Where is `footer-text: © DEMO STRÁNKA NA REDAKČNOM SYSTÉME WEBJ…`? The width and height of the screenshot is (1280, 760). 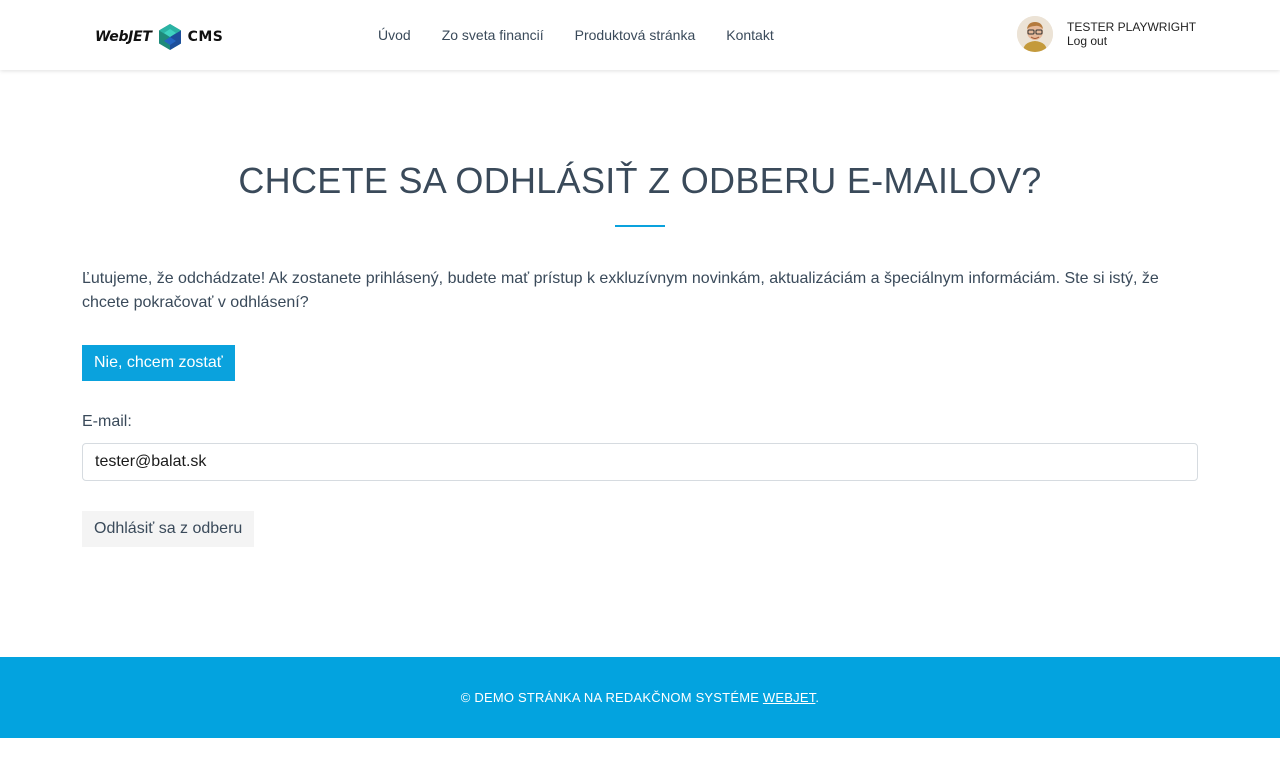 footer-text: © DEMO STRÁNKA NA REDAKČNOM SYSTÉME WEBJ… is located at coordinates (640, 697).